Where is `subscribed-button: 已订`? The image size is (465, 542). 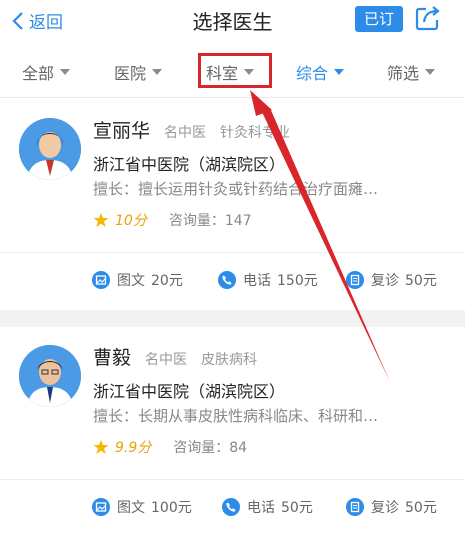 subscribed-button: 已订 is located at coordinates (379, 19).